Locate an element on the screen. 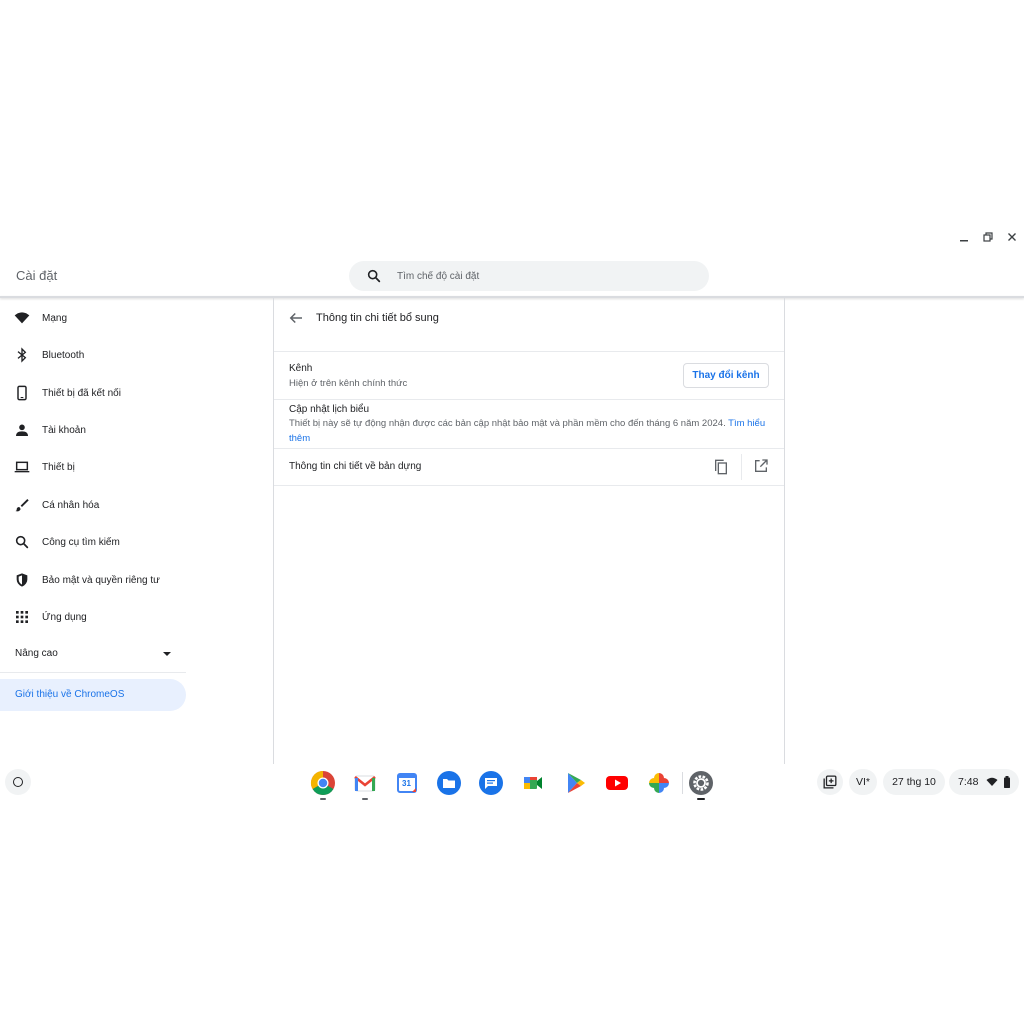 This screenshot has width=1024, height=1024. sidebar-item-apps: Ứng dụng is located at coordinates (93, 617).